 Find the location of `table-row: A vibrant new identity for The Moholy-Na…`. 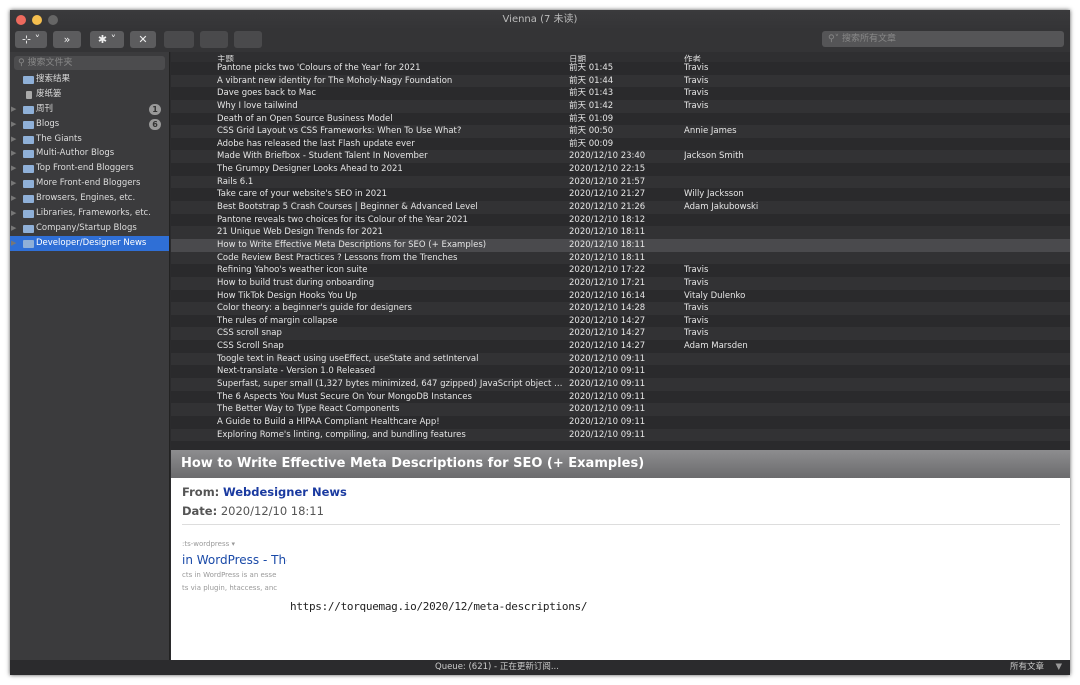

table-row: A vibrant new identity for The Moholy-Na… is located at coordinates (620, 81).